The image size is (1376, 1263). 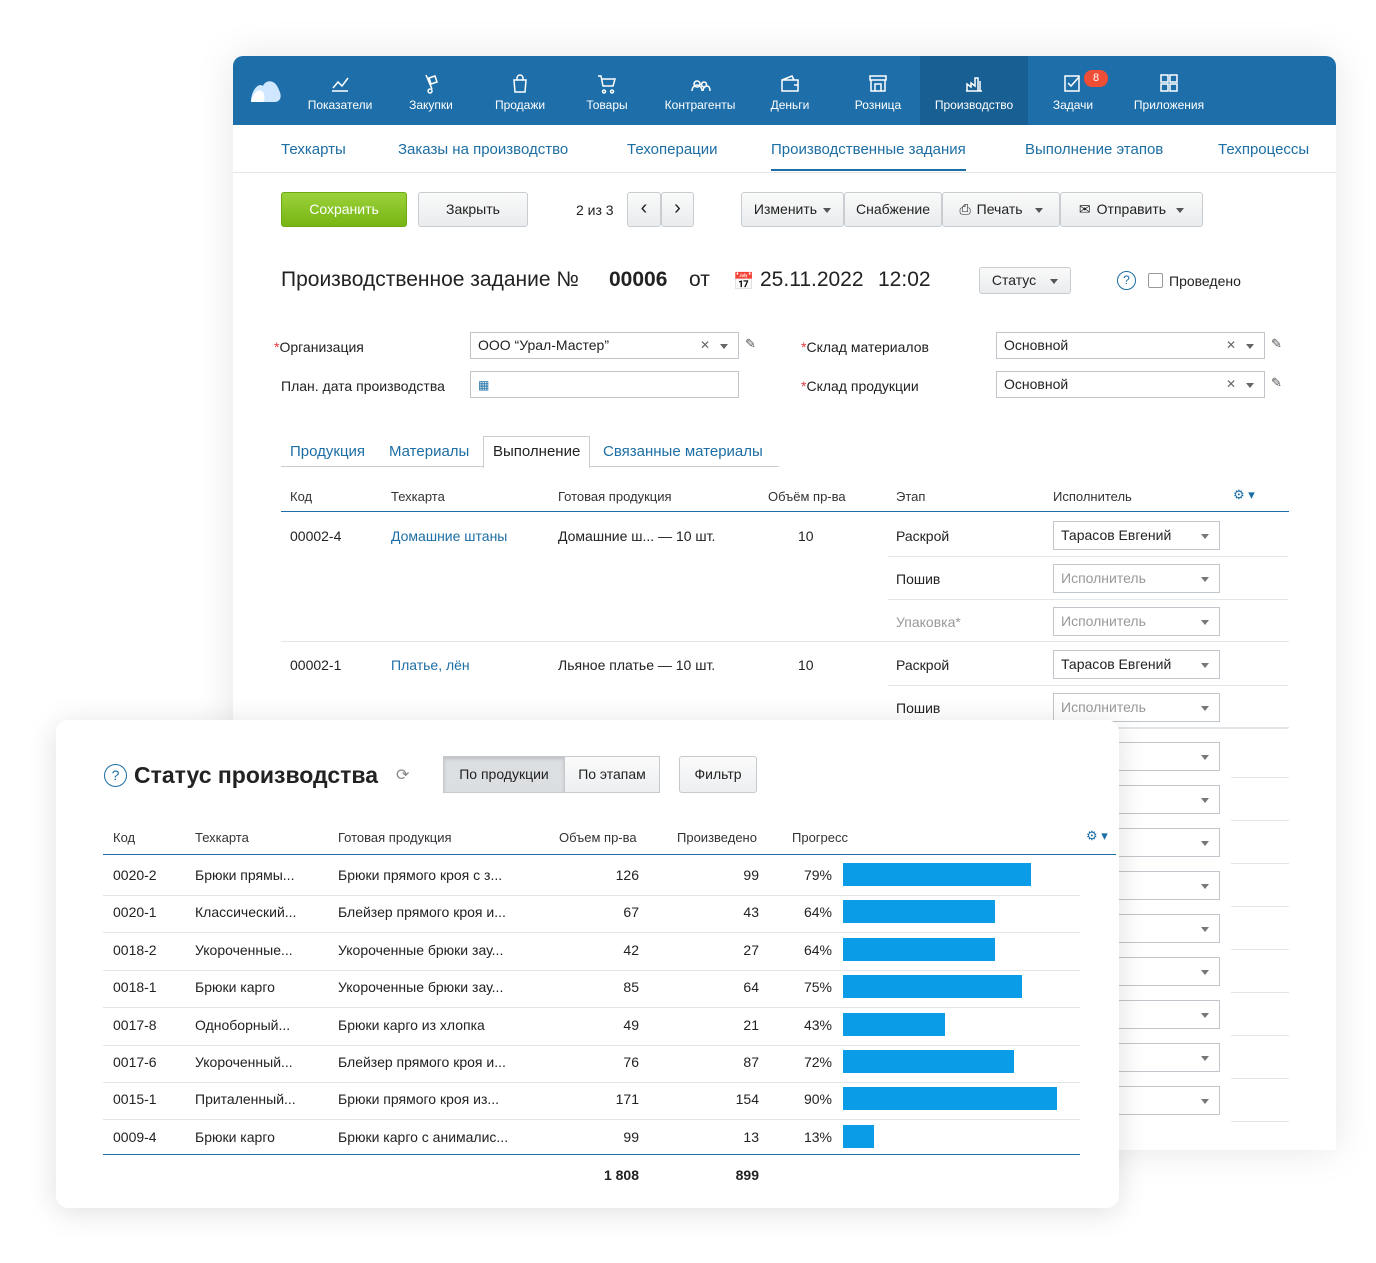 I want to click on subnav-tech-processes: Техпроцессы, so click(x=1263, y=149).